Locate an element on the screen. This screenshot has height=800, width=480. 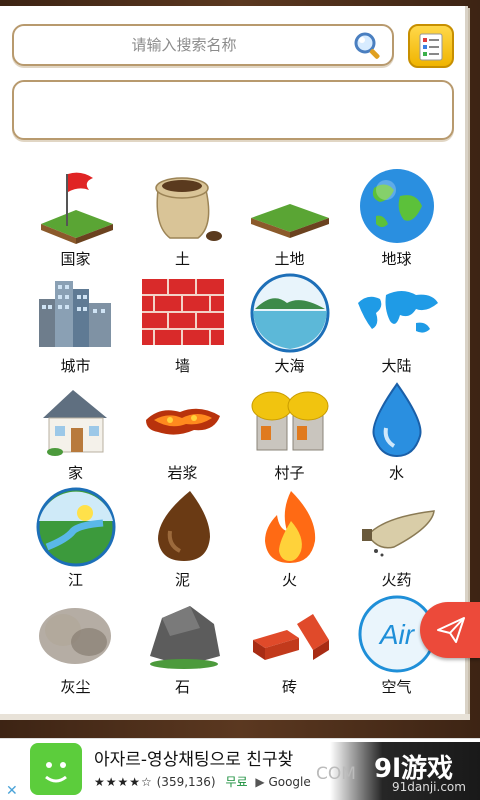
stone-icon is located at coordinates (184, 637).